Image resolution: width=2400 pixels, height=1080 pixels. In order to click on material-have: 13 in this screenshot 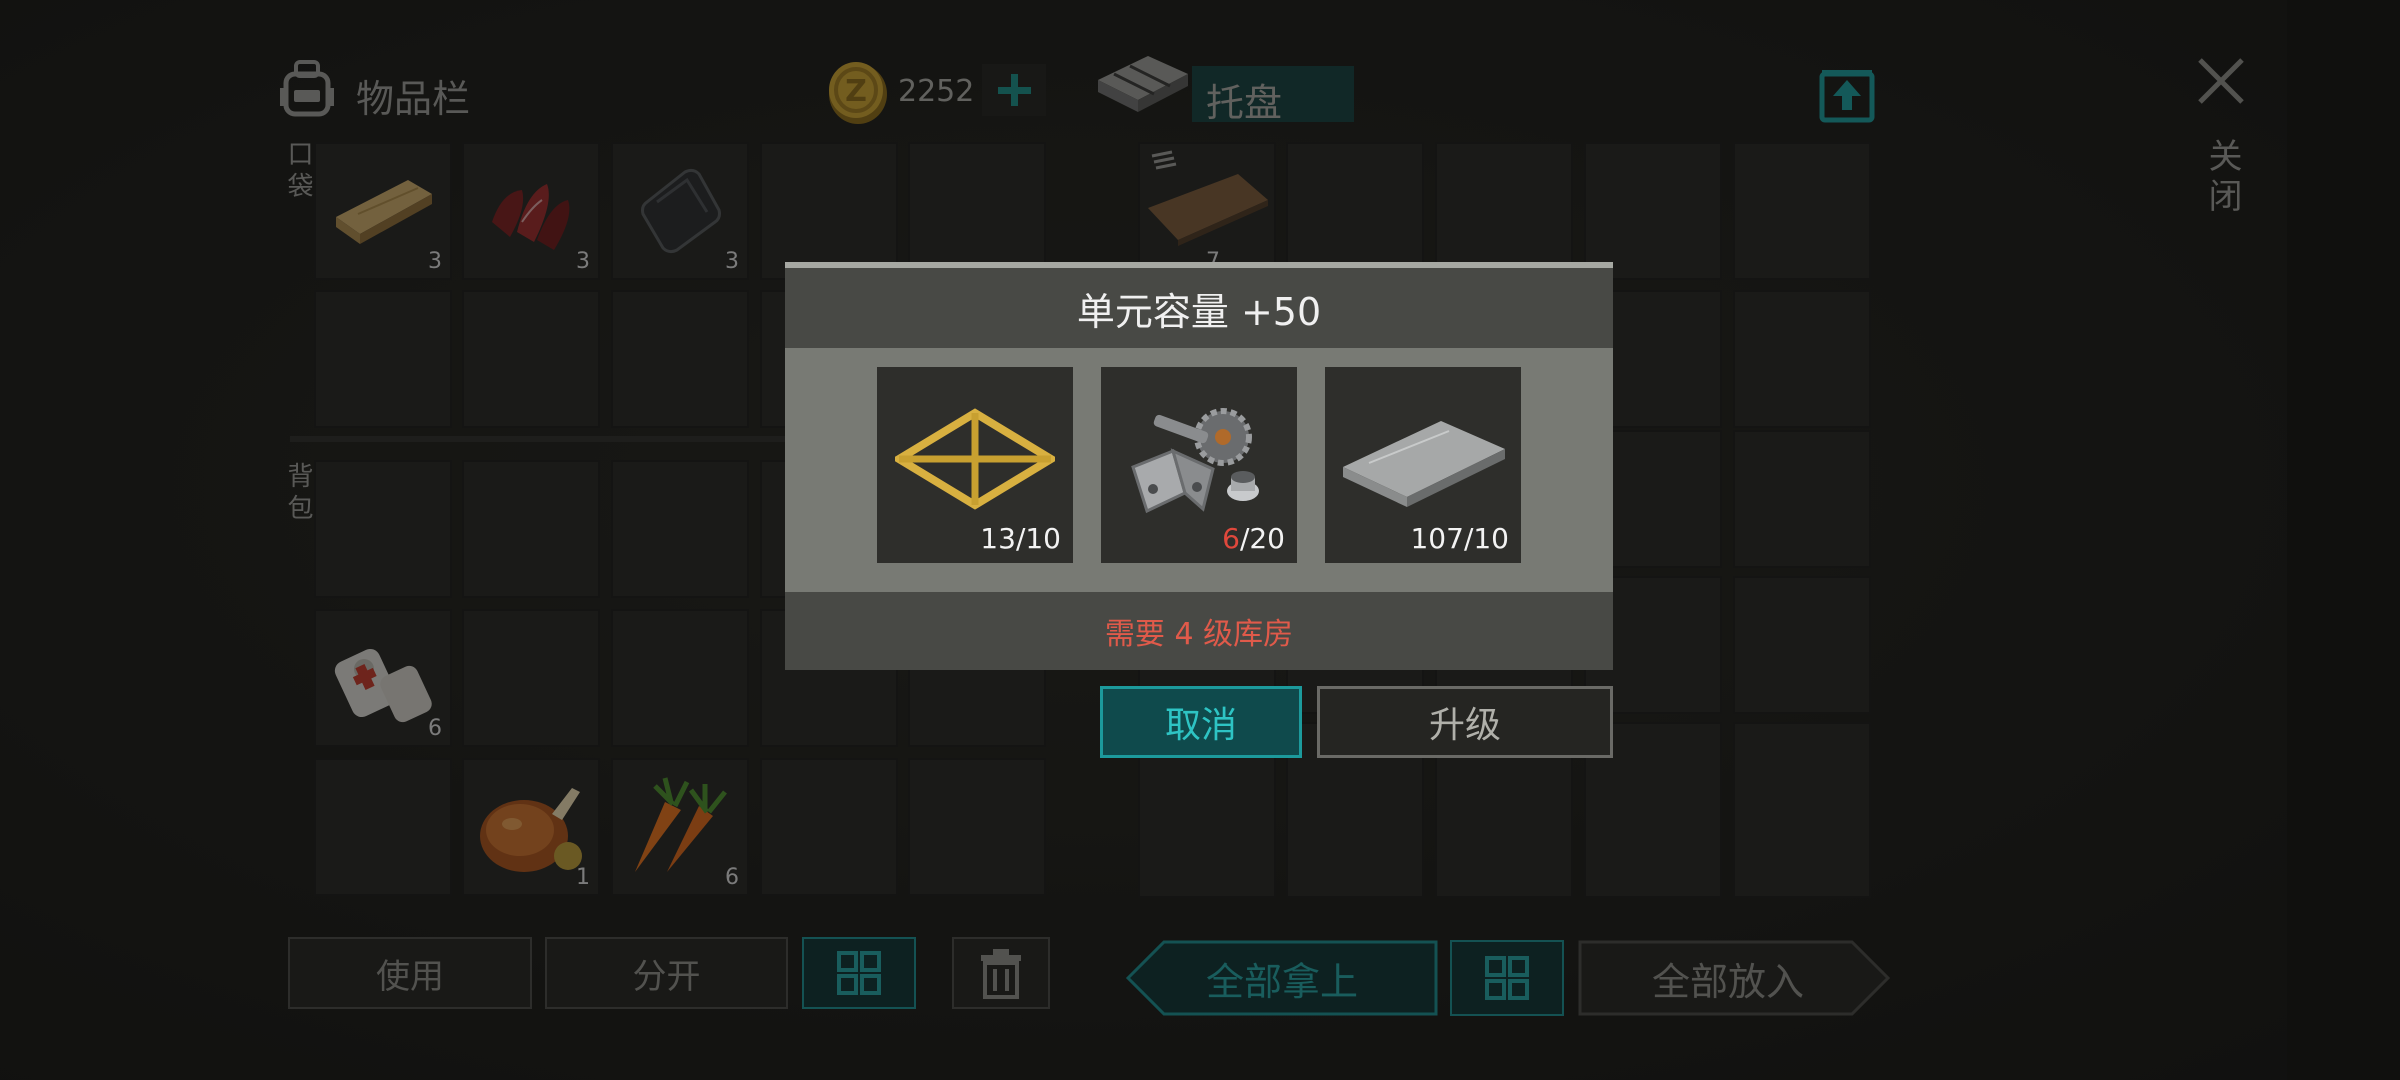, I will do `click(998, 538)`.